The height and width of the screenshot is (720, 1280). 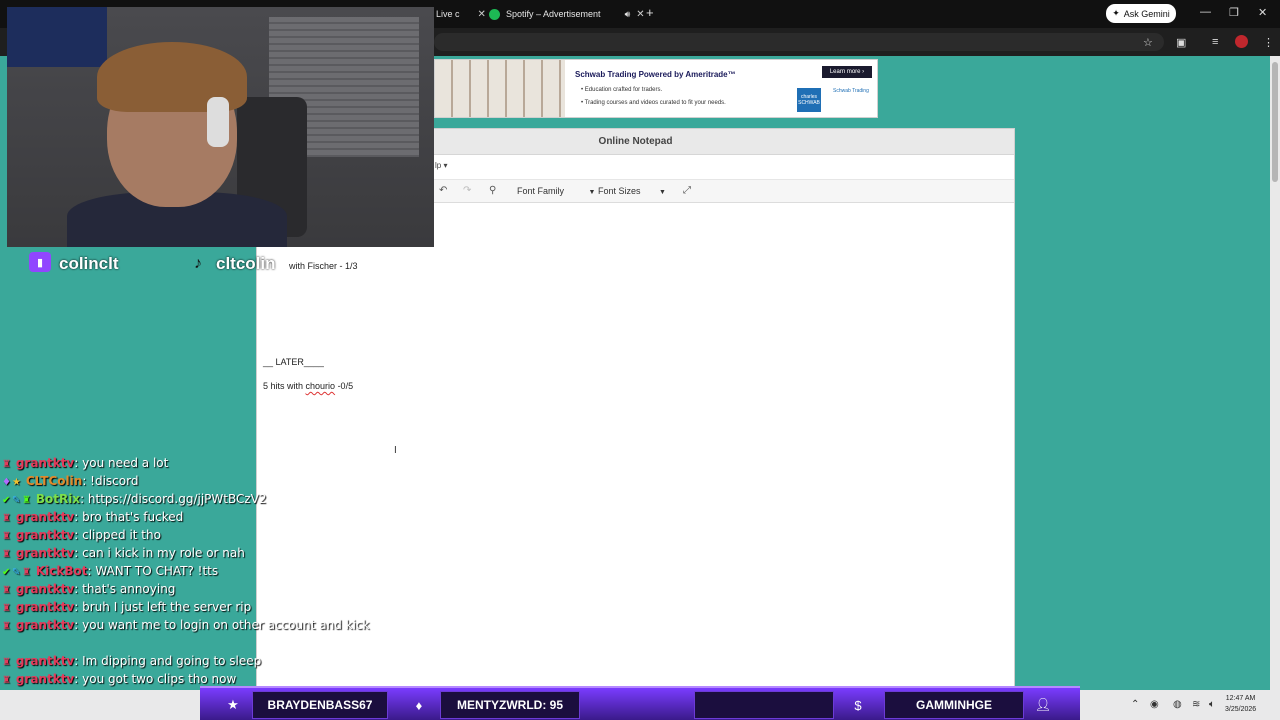 I want to click on taskbar-clock: 12:47 AM 3/25/2026, so click(x=1240, y=704).